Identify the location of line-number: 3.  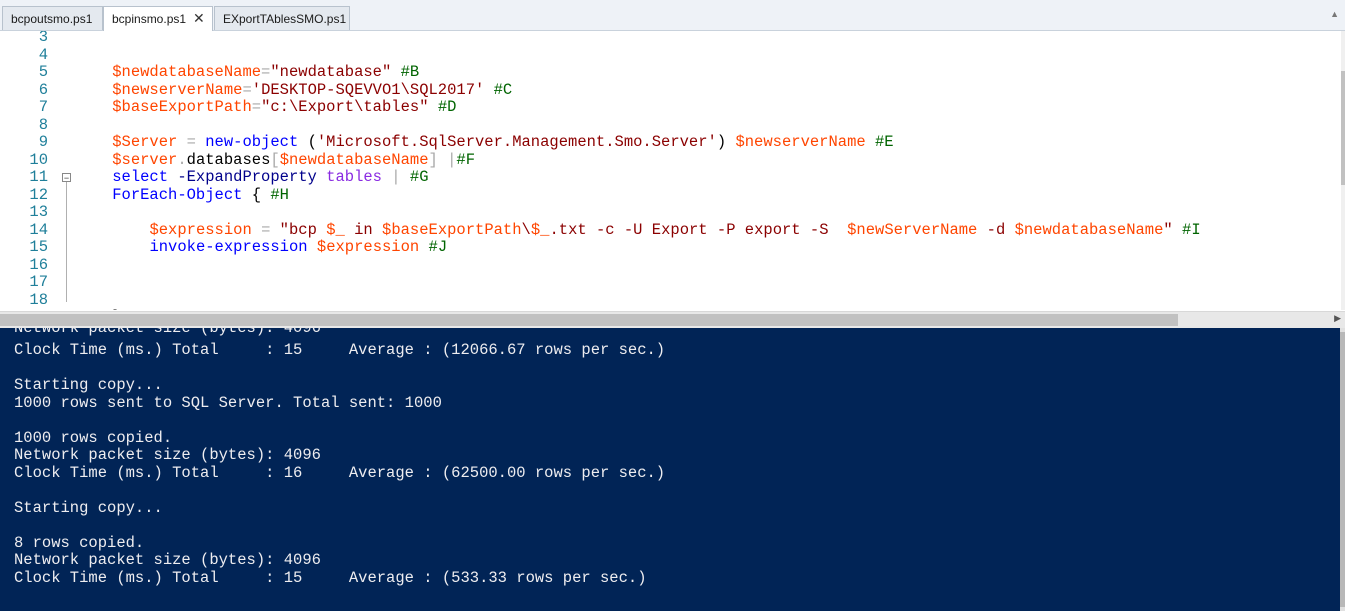
(43, 38).